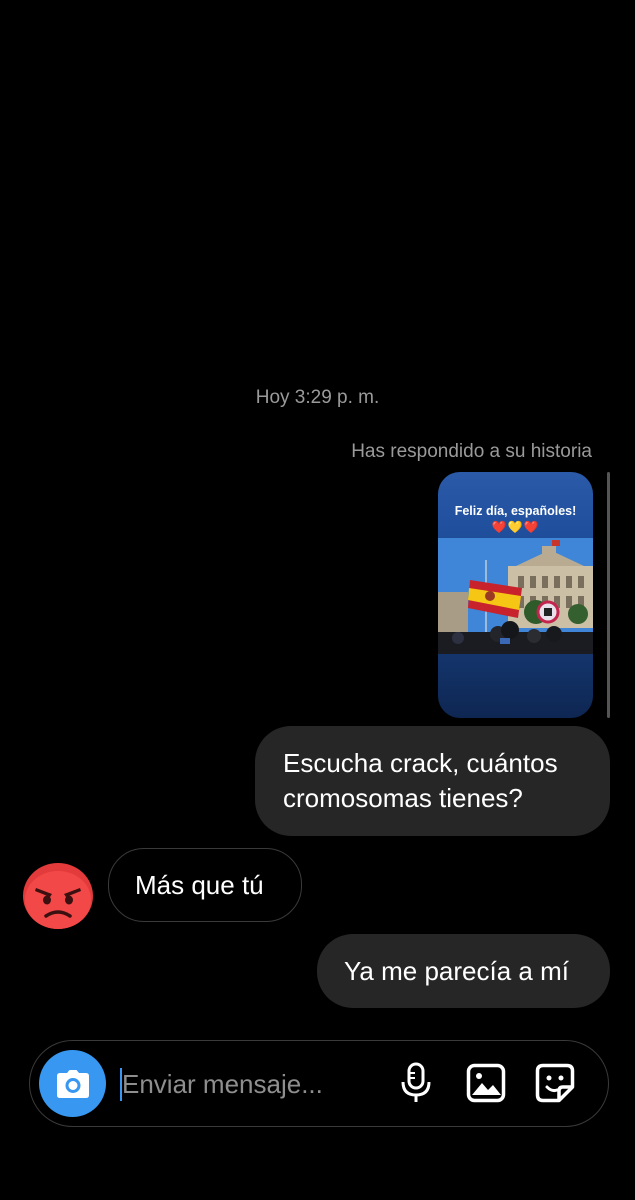 This screenshot has width=635, height=1200. I want to click on sent-message-bubble: Ya me parecía a mí, so click(463, 971).